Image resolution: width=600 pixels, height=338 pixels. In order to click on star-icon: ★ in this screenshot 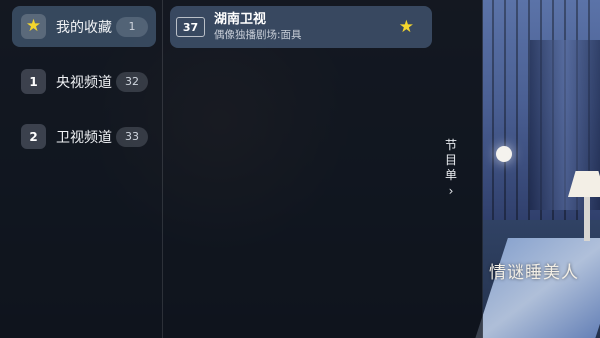, I will do `click(33, 26)`.